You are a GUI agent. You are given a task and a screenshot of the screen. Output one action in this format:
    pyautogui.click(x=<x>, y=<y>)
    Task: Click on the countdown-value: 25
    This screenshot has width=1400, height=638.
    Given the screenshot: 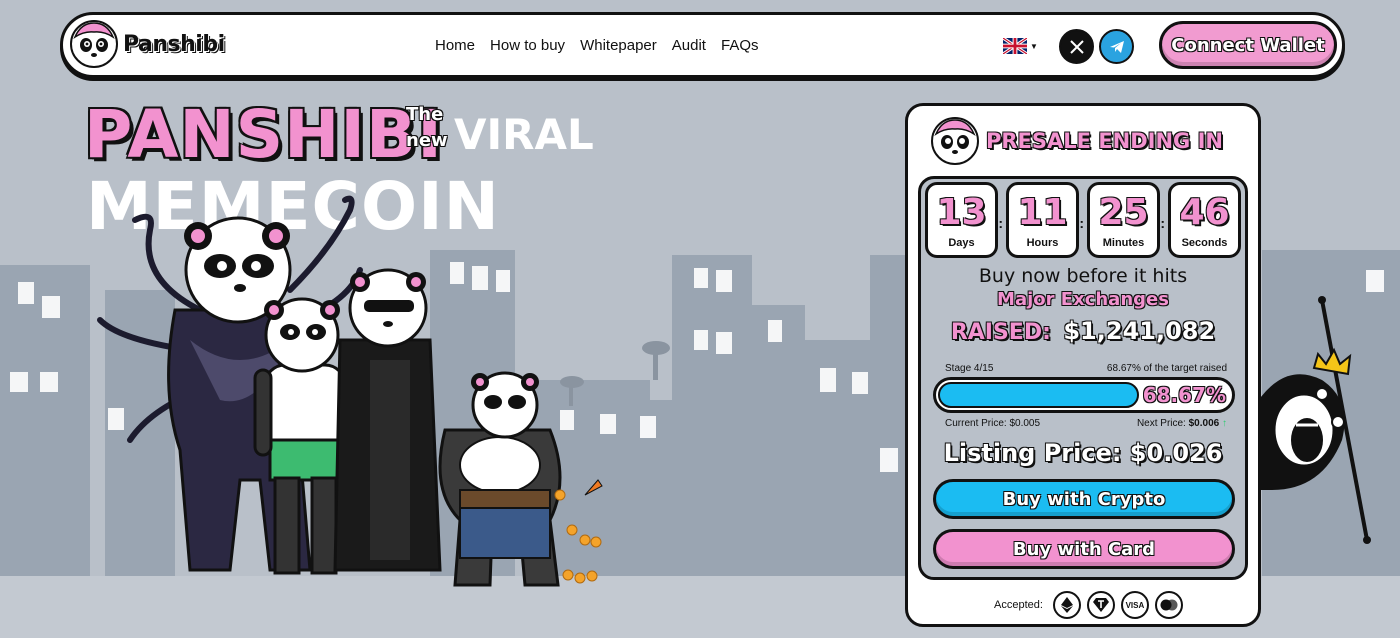 What is the action you would take?
    pyautogui.click(x=1123, y=212)
    